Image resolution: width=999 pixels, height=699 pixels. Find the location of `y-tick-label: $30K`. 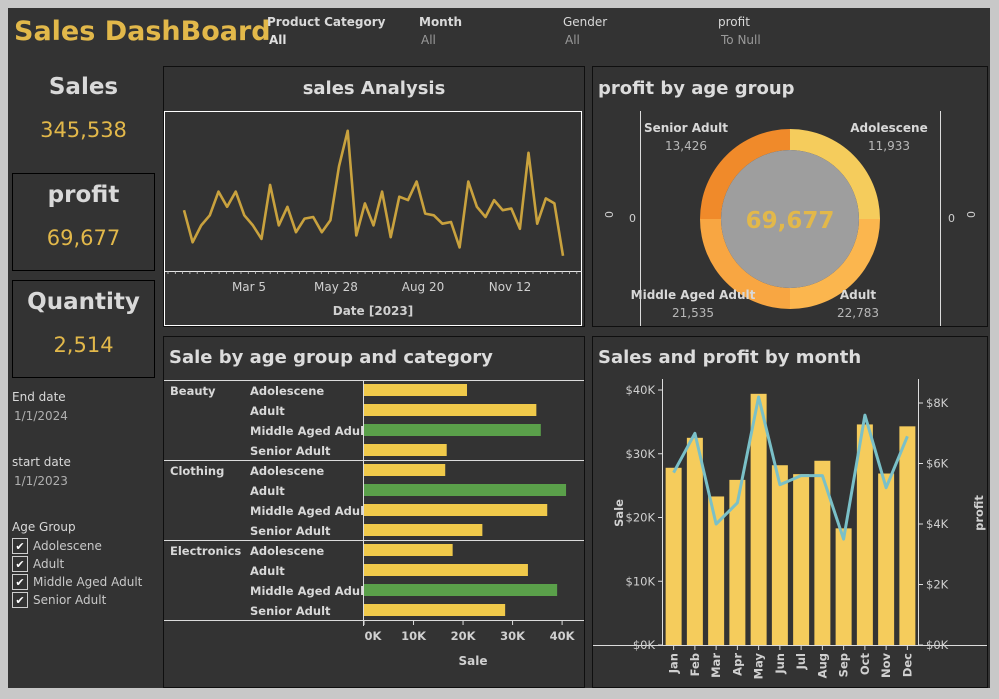

y-tick-label: $30K is located at coordinates (641, 454).